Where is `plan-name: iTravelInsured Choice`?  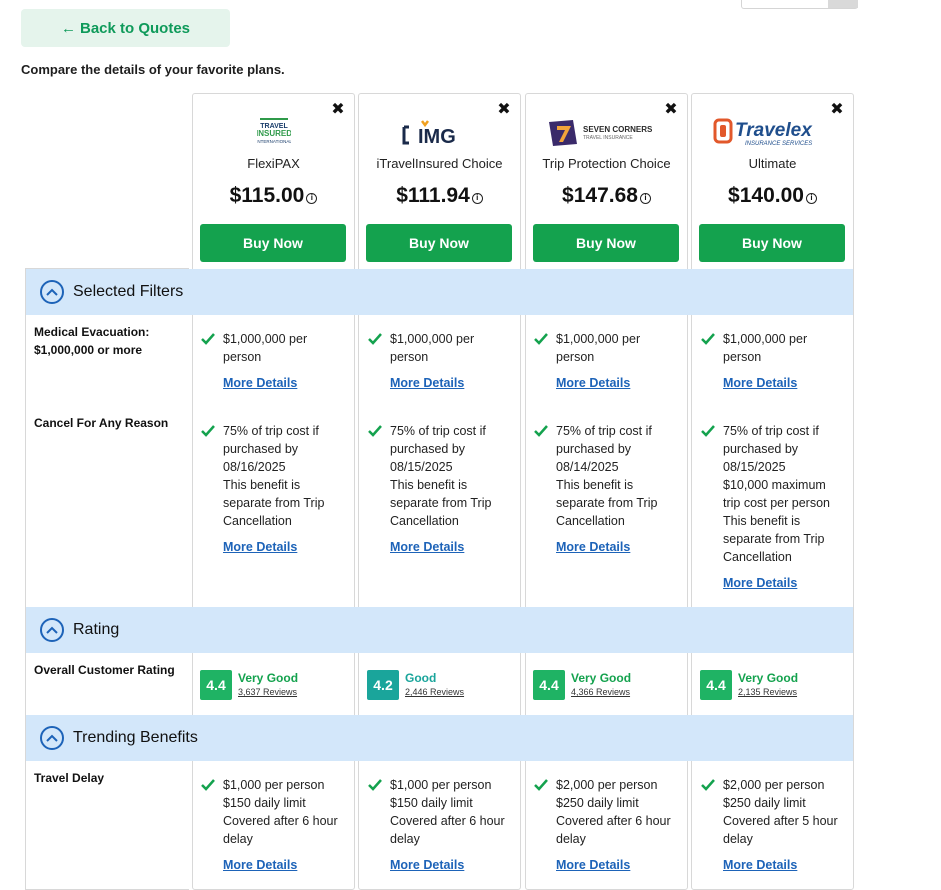 plan-name: iTravelInsured Choice is located at coordinates (439, 163).